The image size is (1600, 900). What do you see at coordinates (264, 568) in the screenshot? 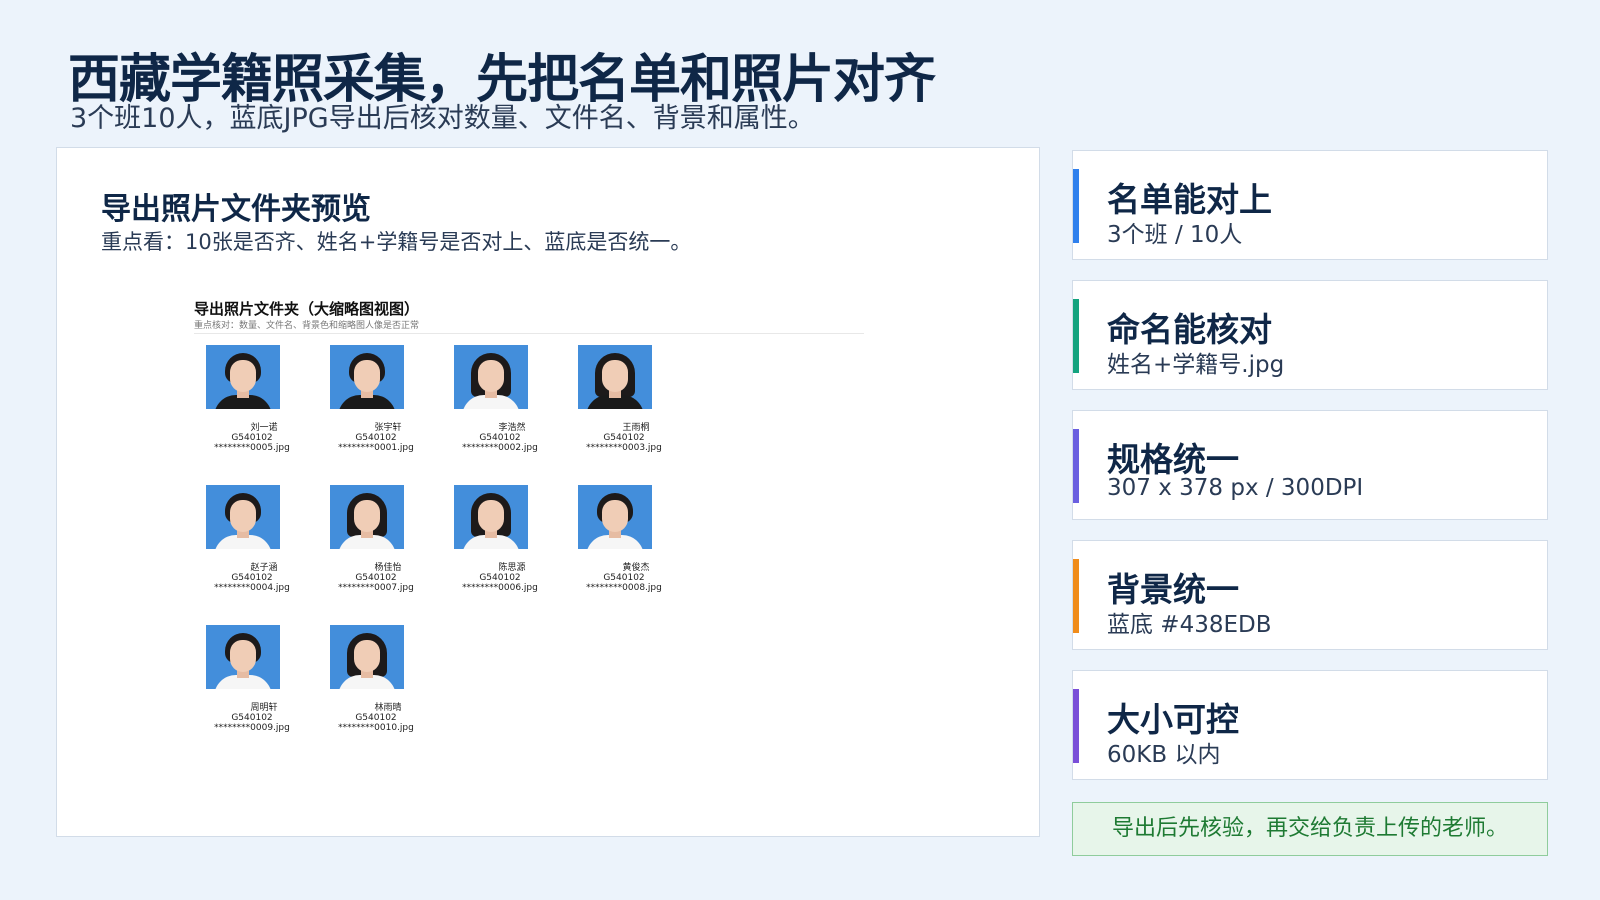
I see `student-name: 赵子涵` at bounding box center [264, 568].